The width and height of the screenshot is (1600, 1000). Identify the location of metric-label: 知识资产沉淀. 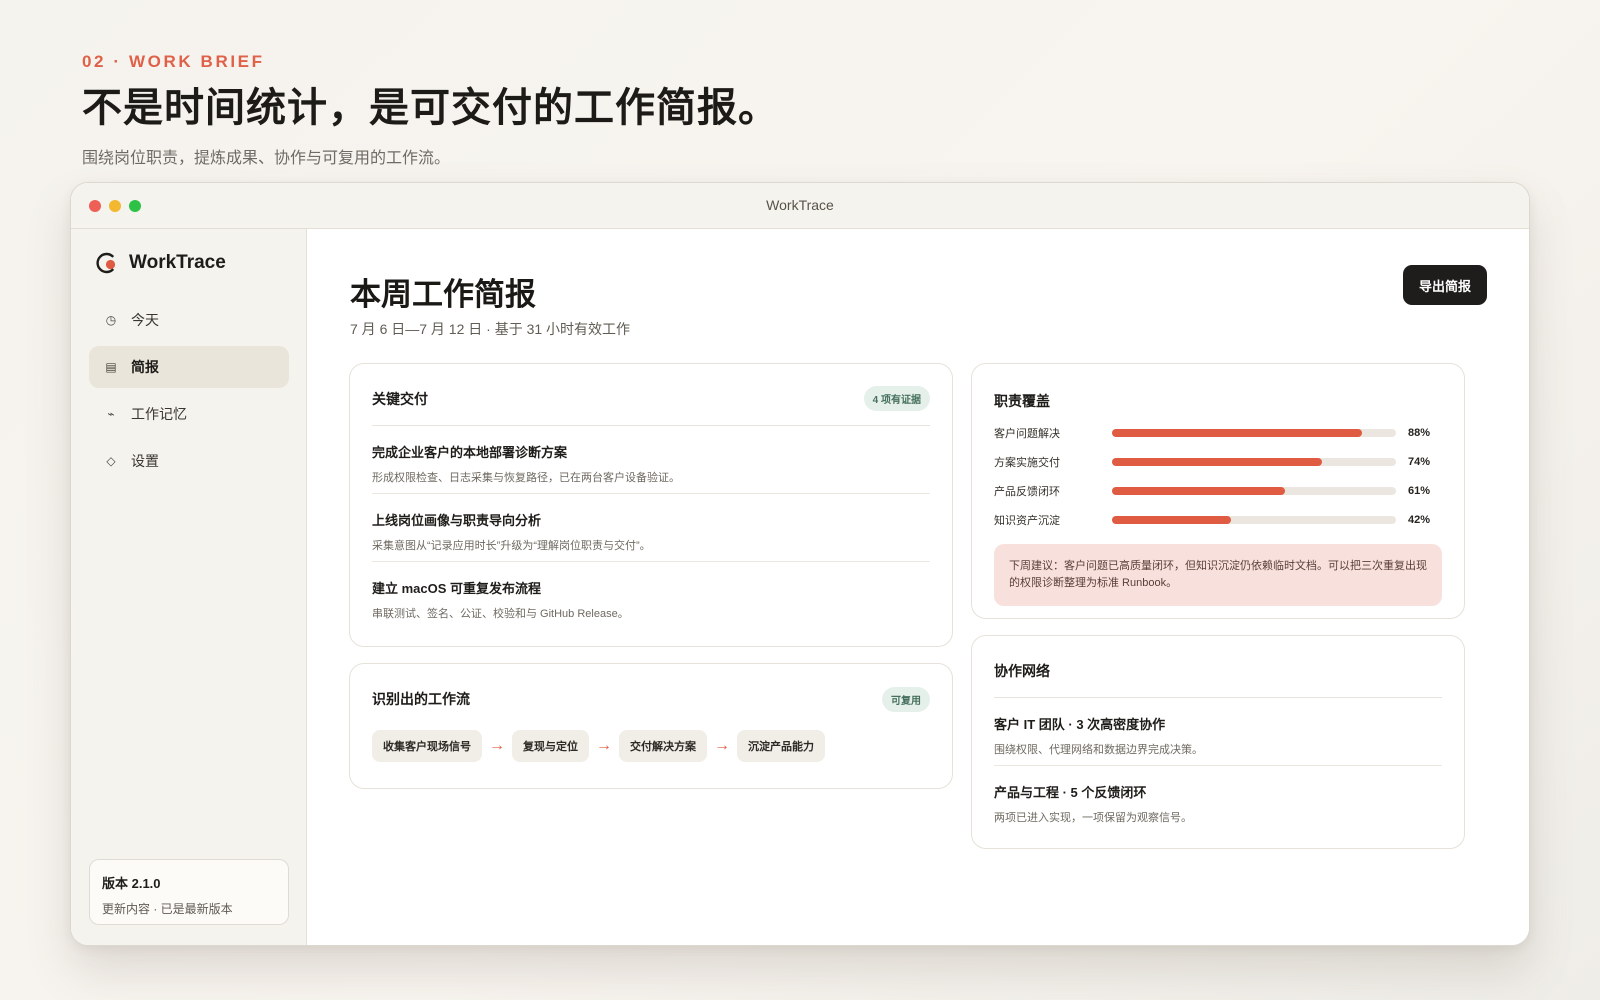
(1027, 520).